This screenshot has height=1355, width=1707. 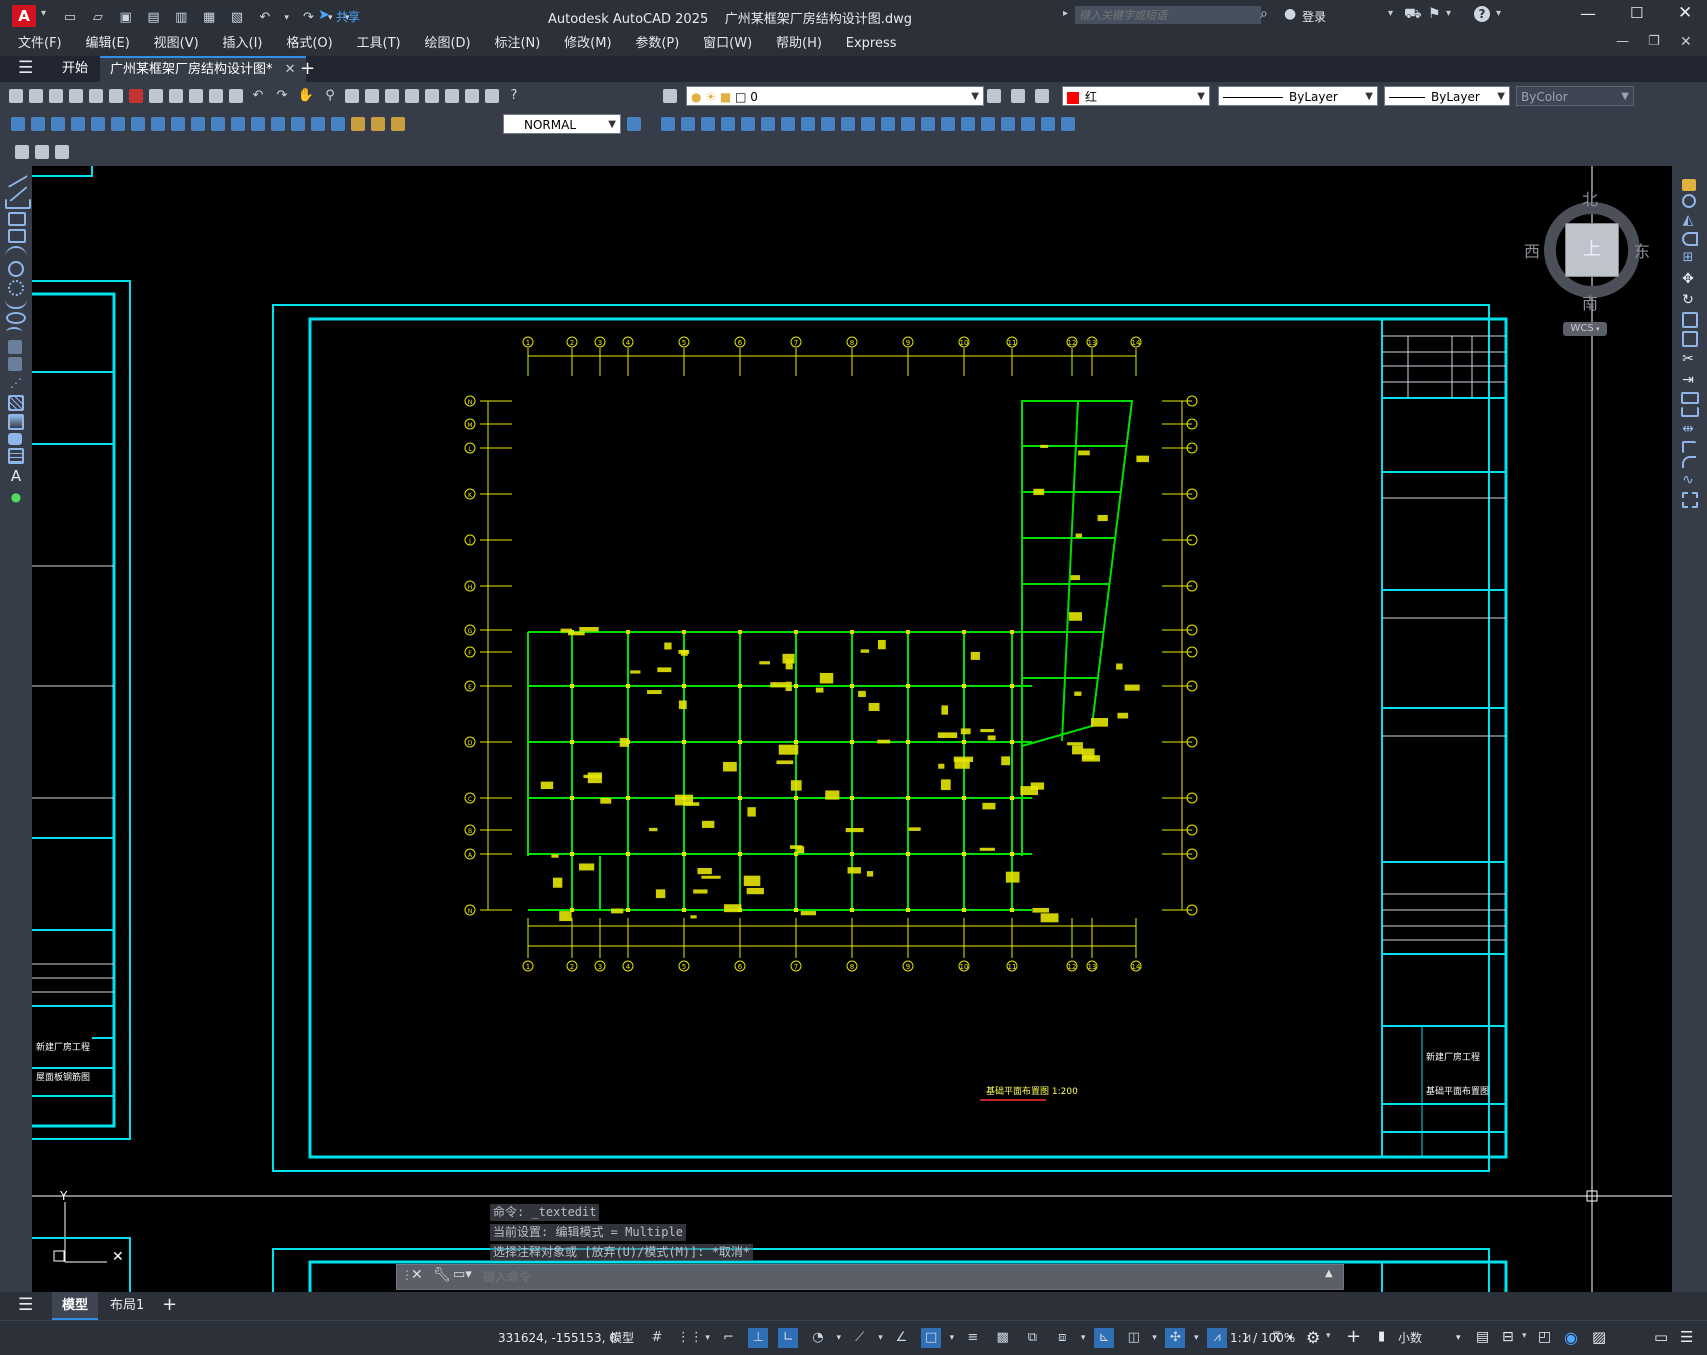 What do you see at coordinates (17, 236) in the screenshot?
I see `rectangle-icon` at bounding box center [17, 236].